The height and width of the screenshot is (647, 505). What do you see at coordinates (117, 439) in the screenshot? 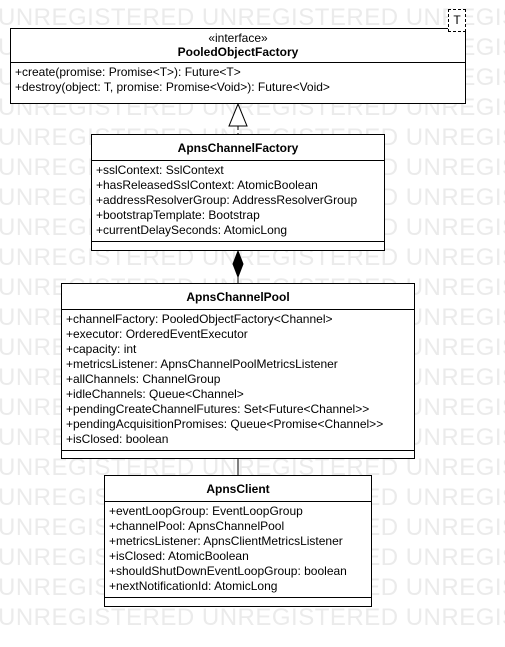
I see `attribute: +isClosed: boolean` at bounding box center [117, 439].